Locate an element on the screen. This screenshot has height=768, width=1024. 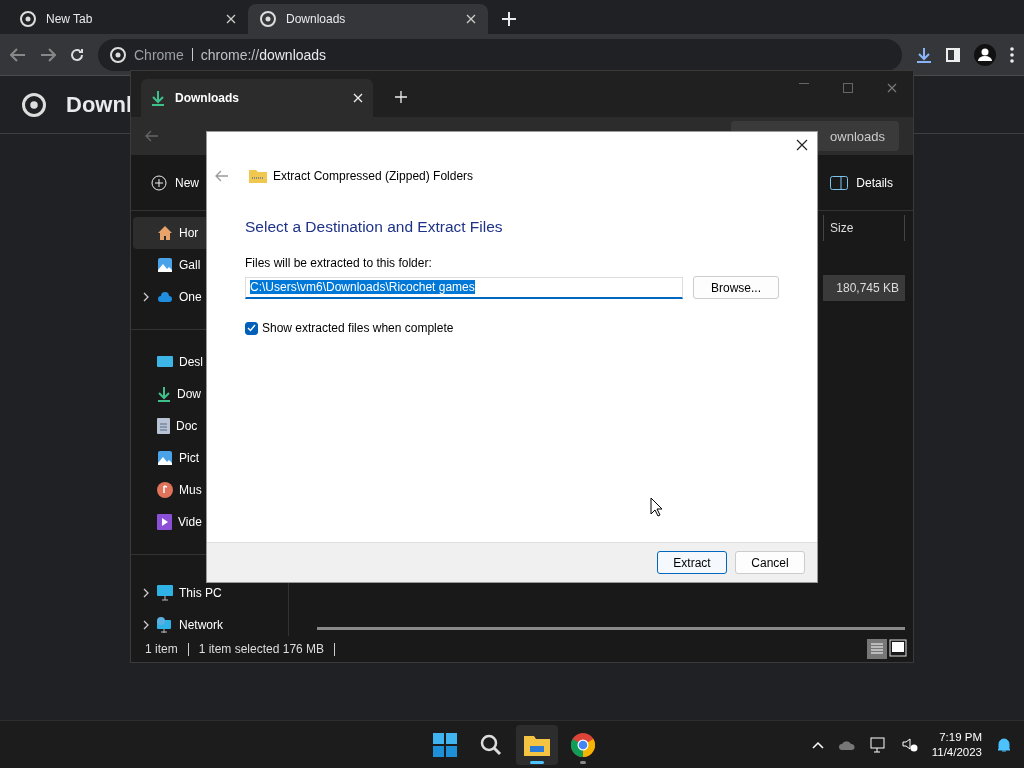
field-label: Files will be extracted to this folder: is located at coordinates (339, 263).